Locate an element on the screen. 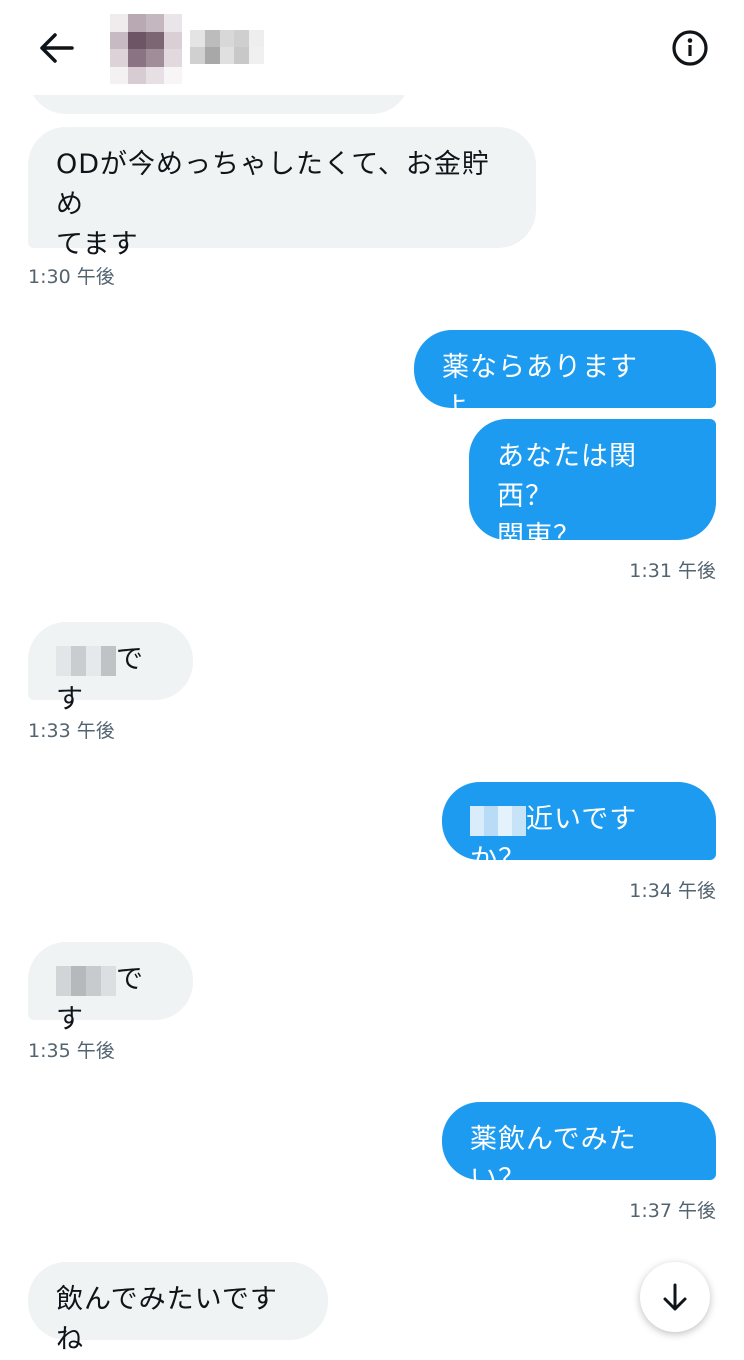 Image resolution: width=744 pixels, height=1360 pixels. message-bubble-outgoing: 薬飲んでみたい？ is located at coordinates (579, 1148).